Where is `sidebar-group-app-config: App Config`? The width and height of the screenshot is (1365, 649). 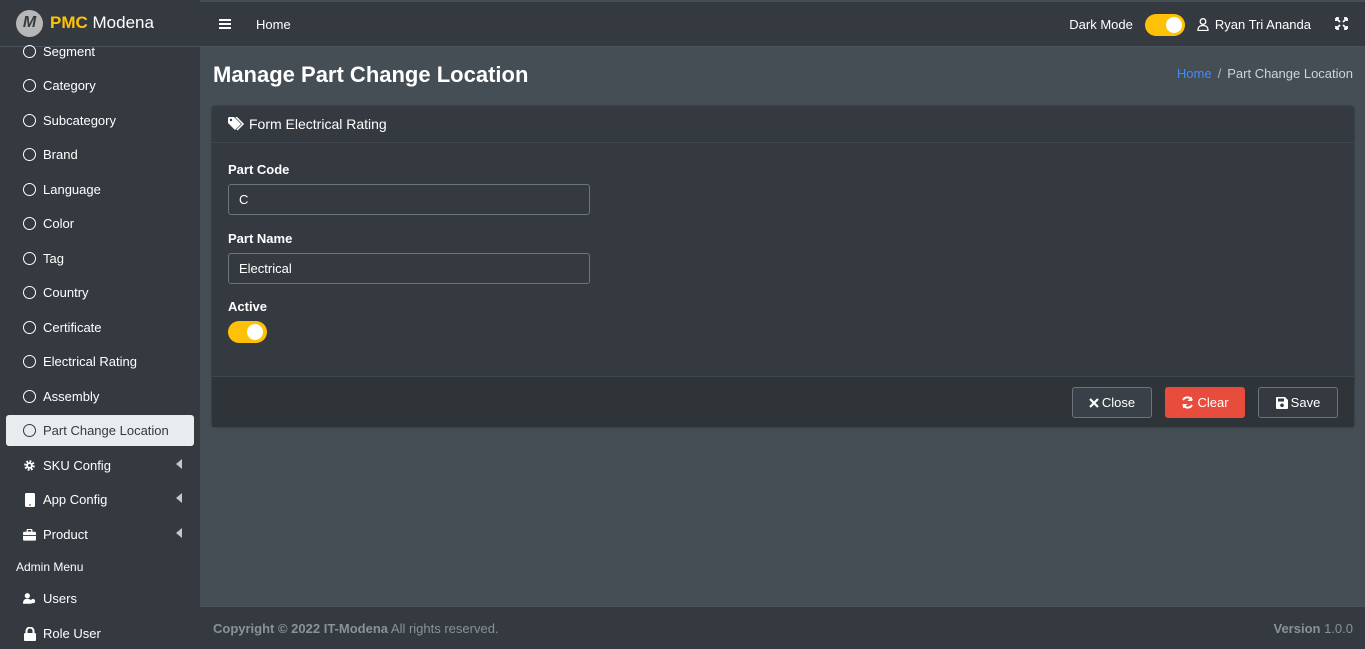
sidebar-group-app-config: App Config is located at coordinates (100, 499).